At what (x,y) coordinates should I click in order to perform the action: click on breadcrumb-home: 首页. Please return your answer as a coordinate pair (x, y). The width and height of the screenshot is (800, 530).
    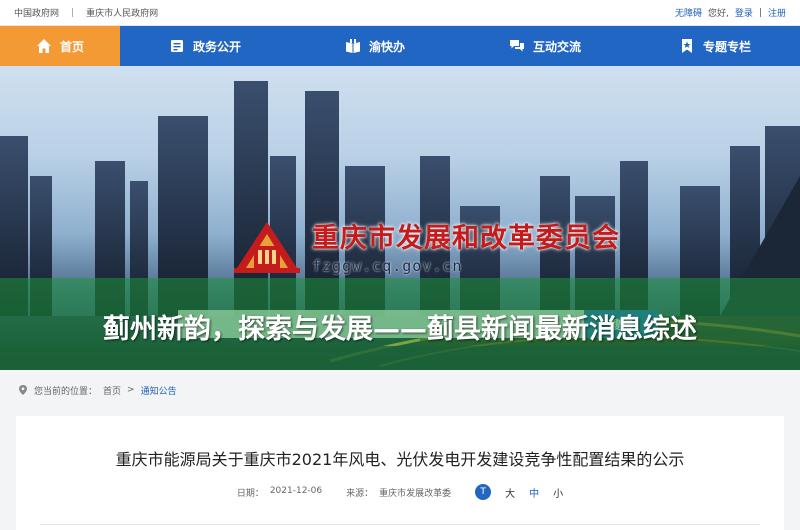
    Looking at the image, I should click on (112, 390).